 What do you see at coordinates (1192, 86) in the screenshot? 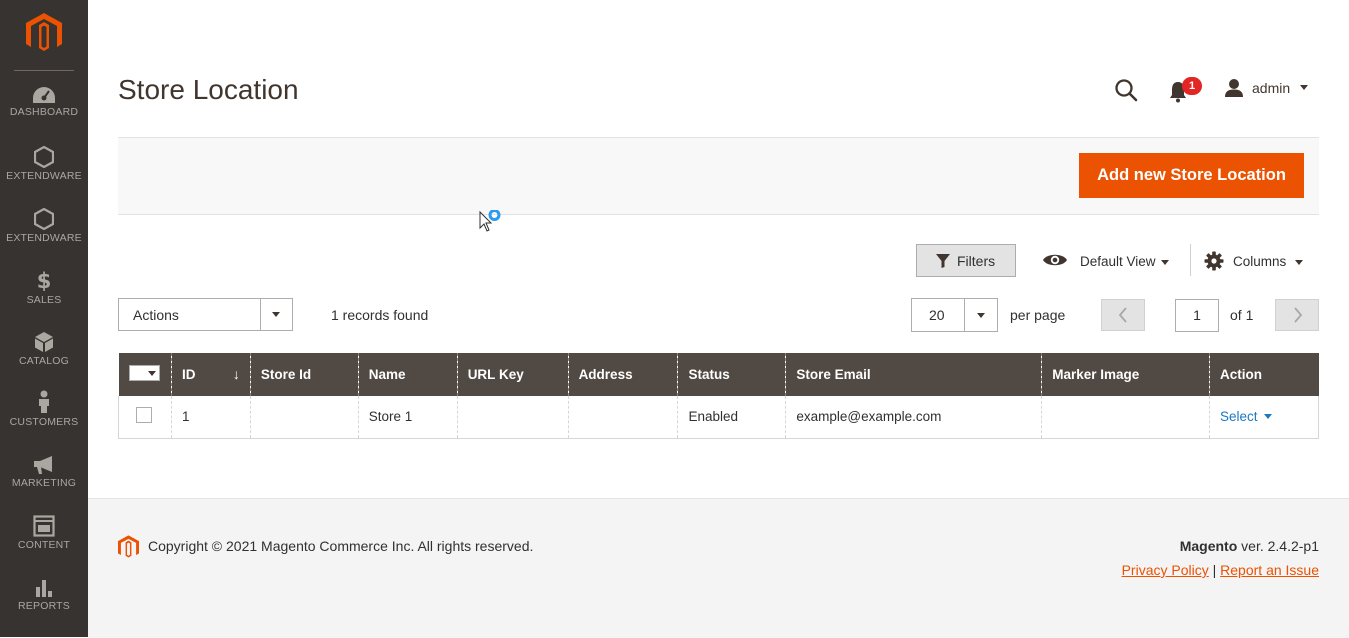
I see `notification-count-badge: 1` at bounding box center [1192, 86].